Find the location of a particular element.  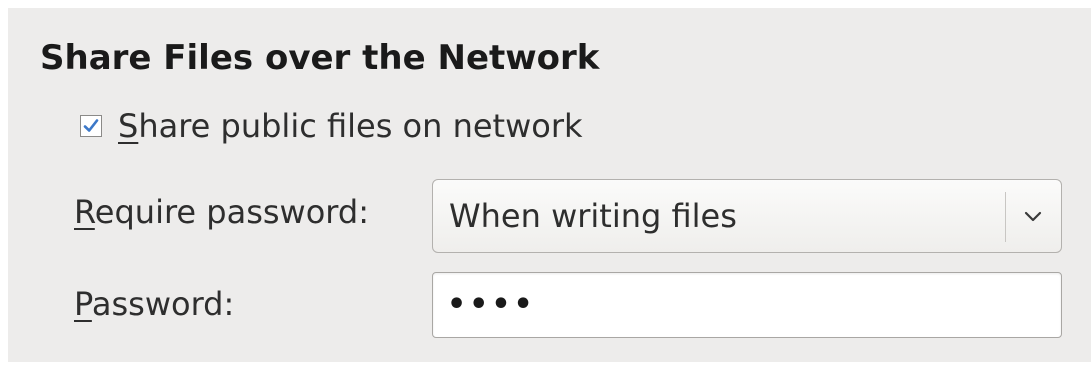

share-public-files-checkbox is located at coordinates (91, 126).